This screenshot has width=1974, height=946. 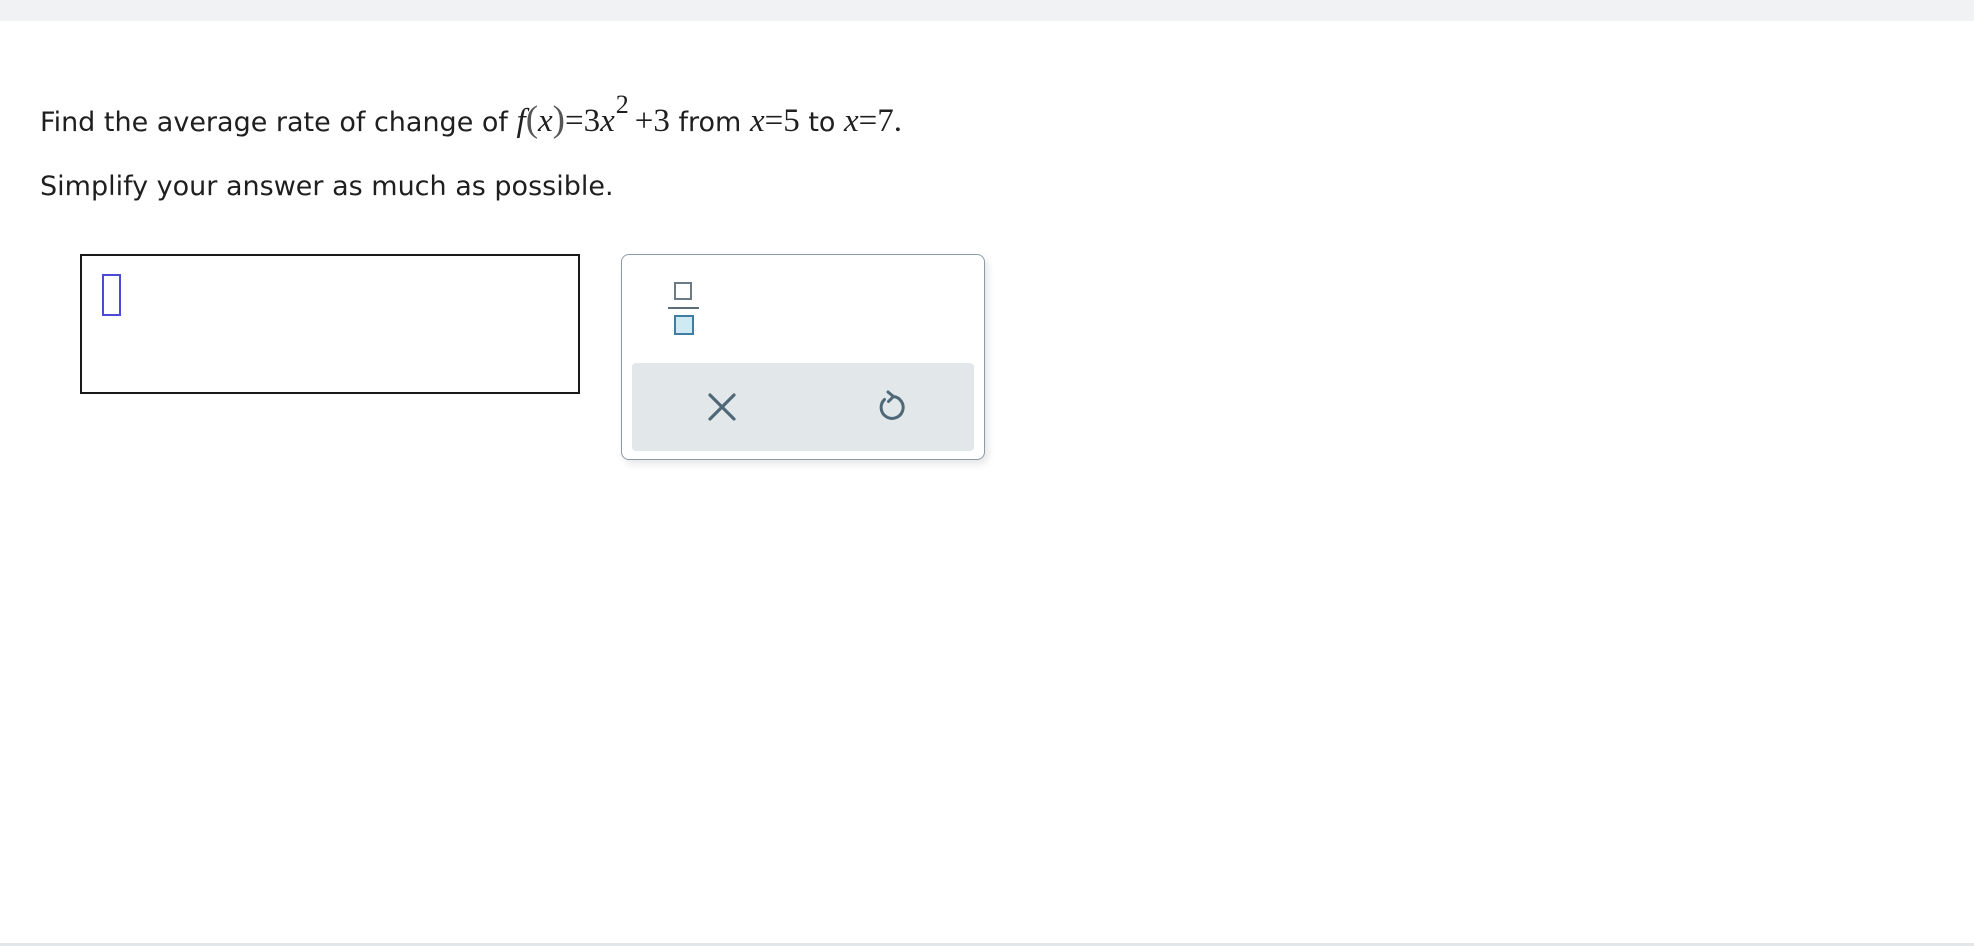 What do you see at coordinates (683, 291) in the screenshot?
I see `fraction-numerator-box` at bounding box center [683, 291].